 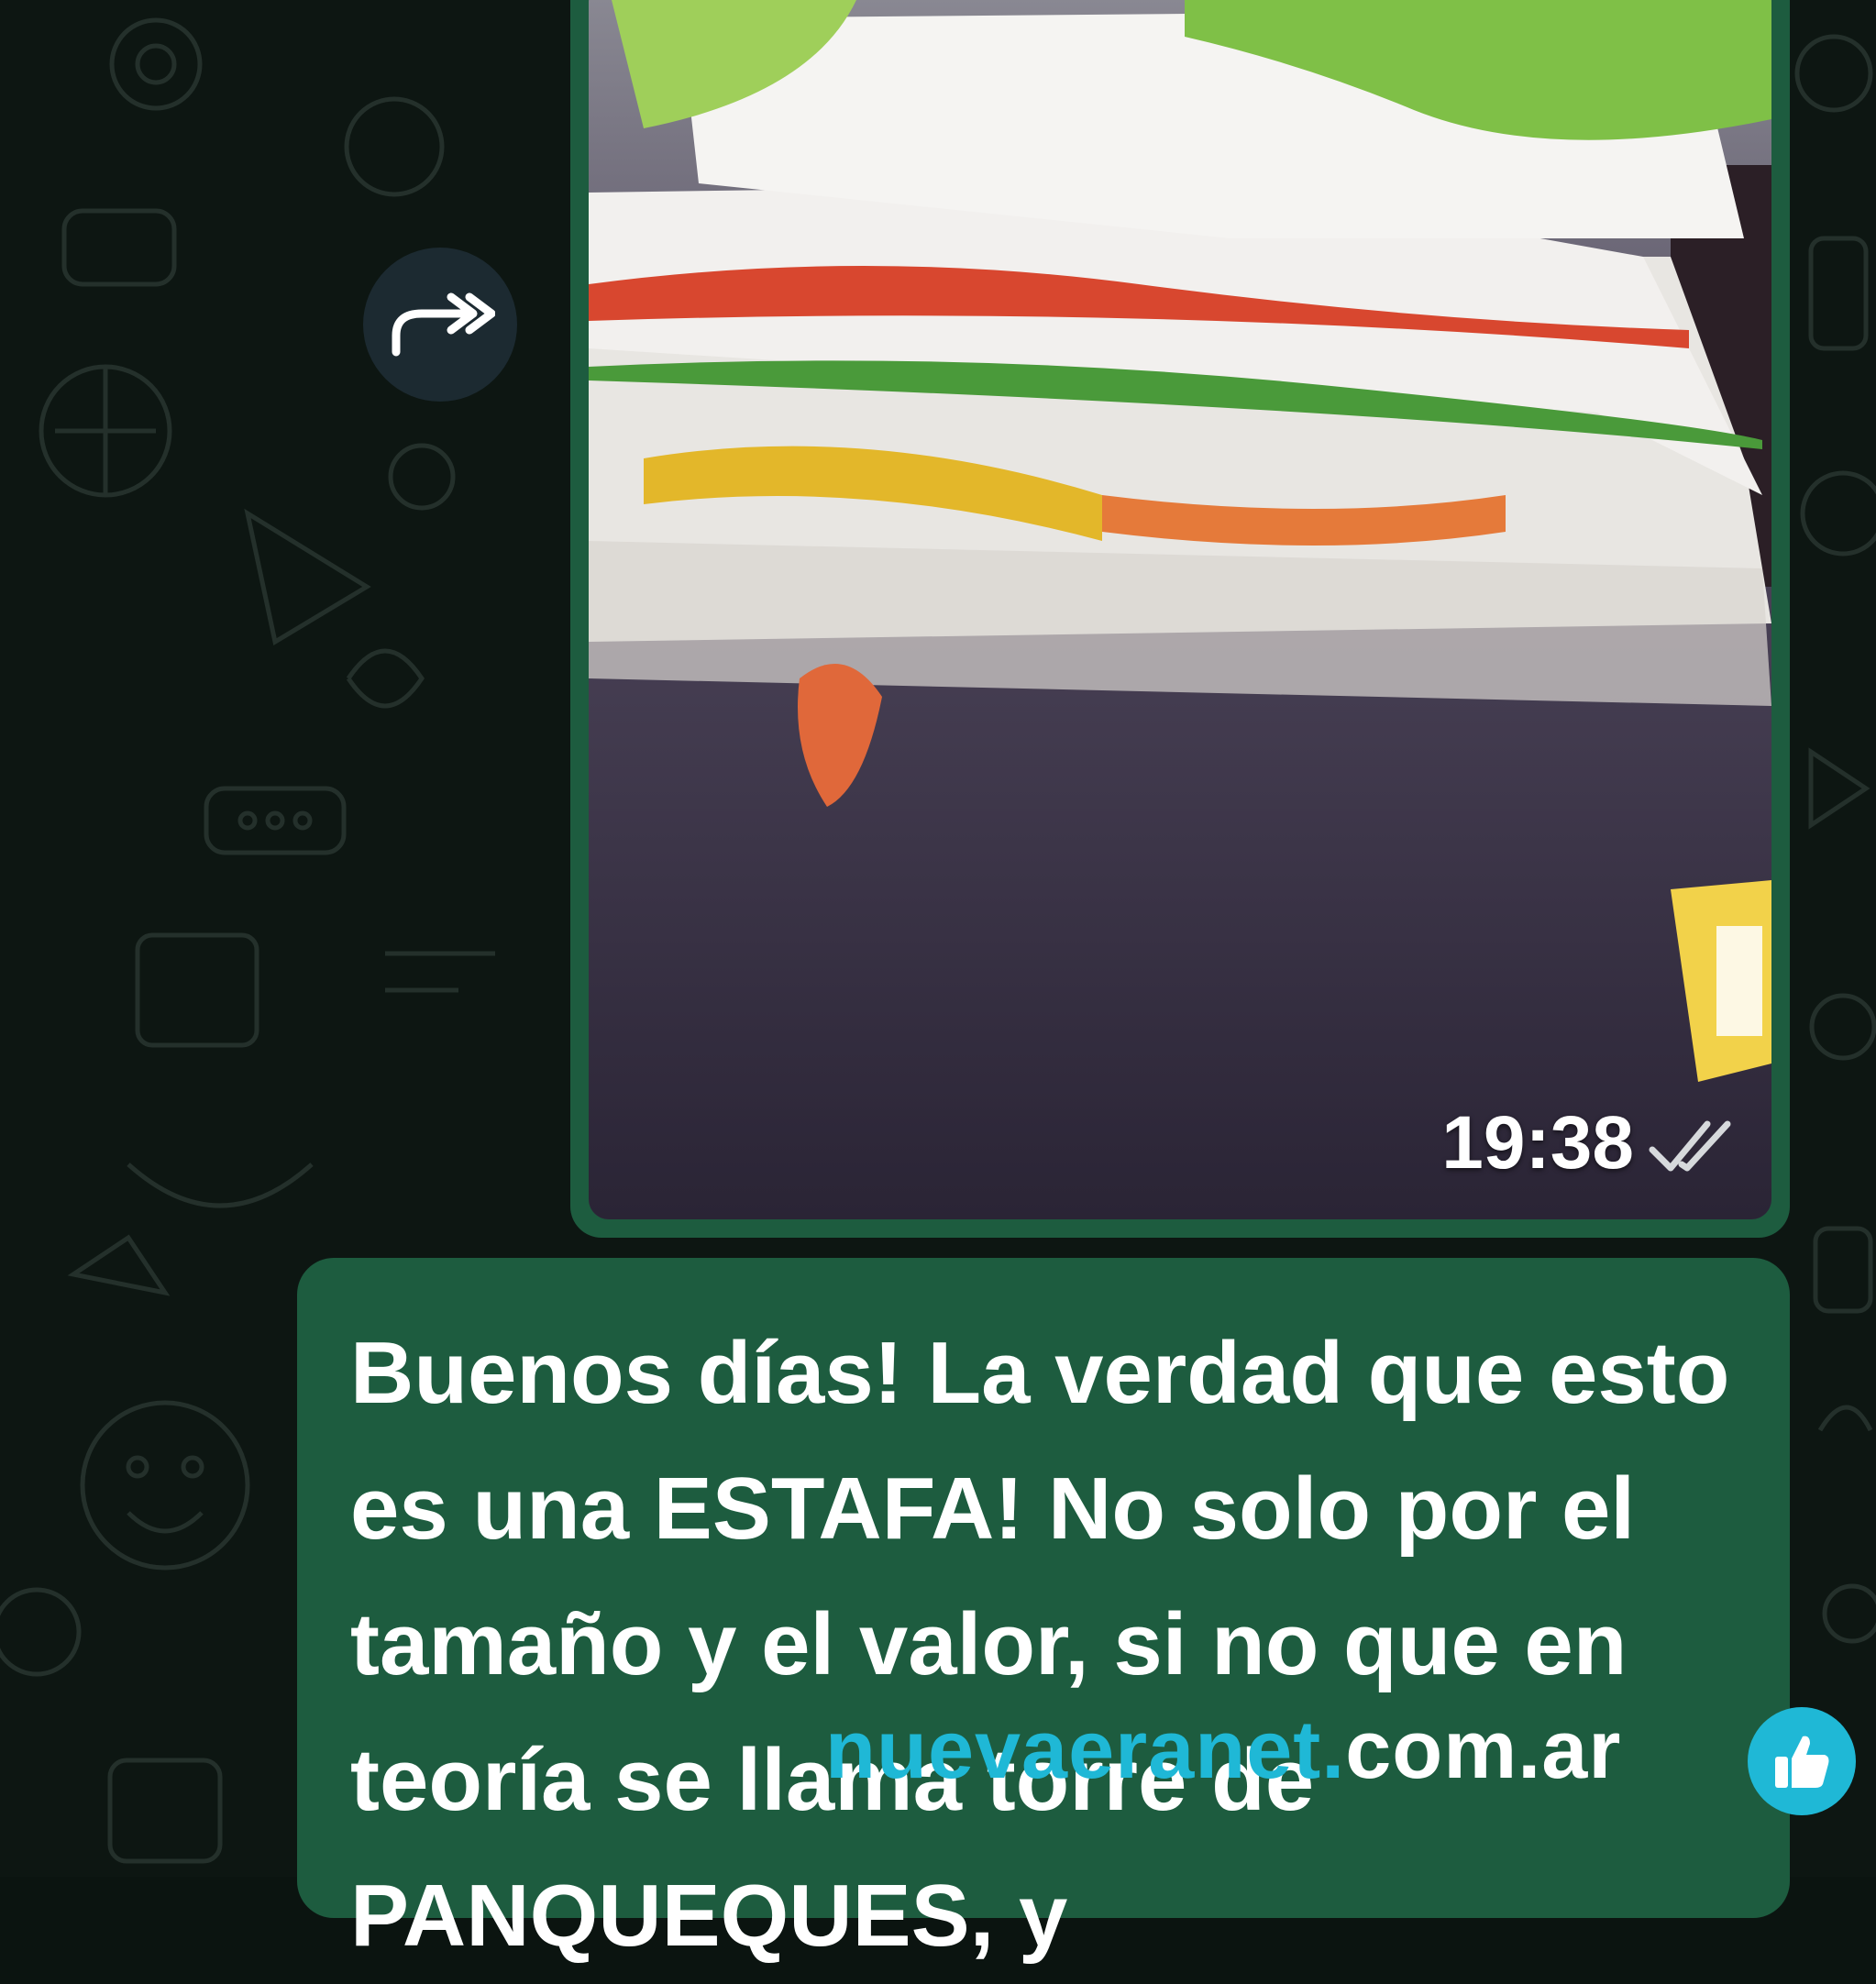 What do you see at coordinates (1085, 1750) in the screenshot?
I see `watermark-part1: nuevaeranet.` at bounding box center [1085, 1750].